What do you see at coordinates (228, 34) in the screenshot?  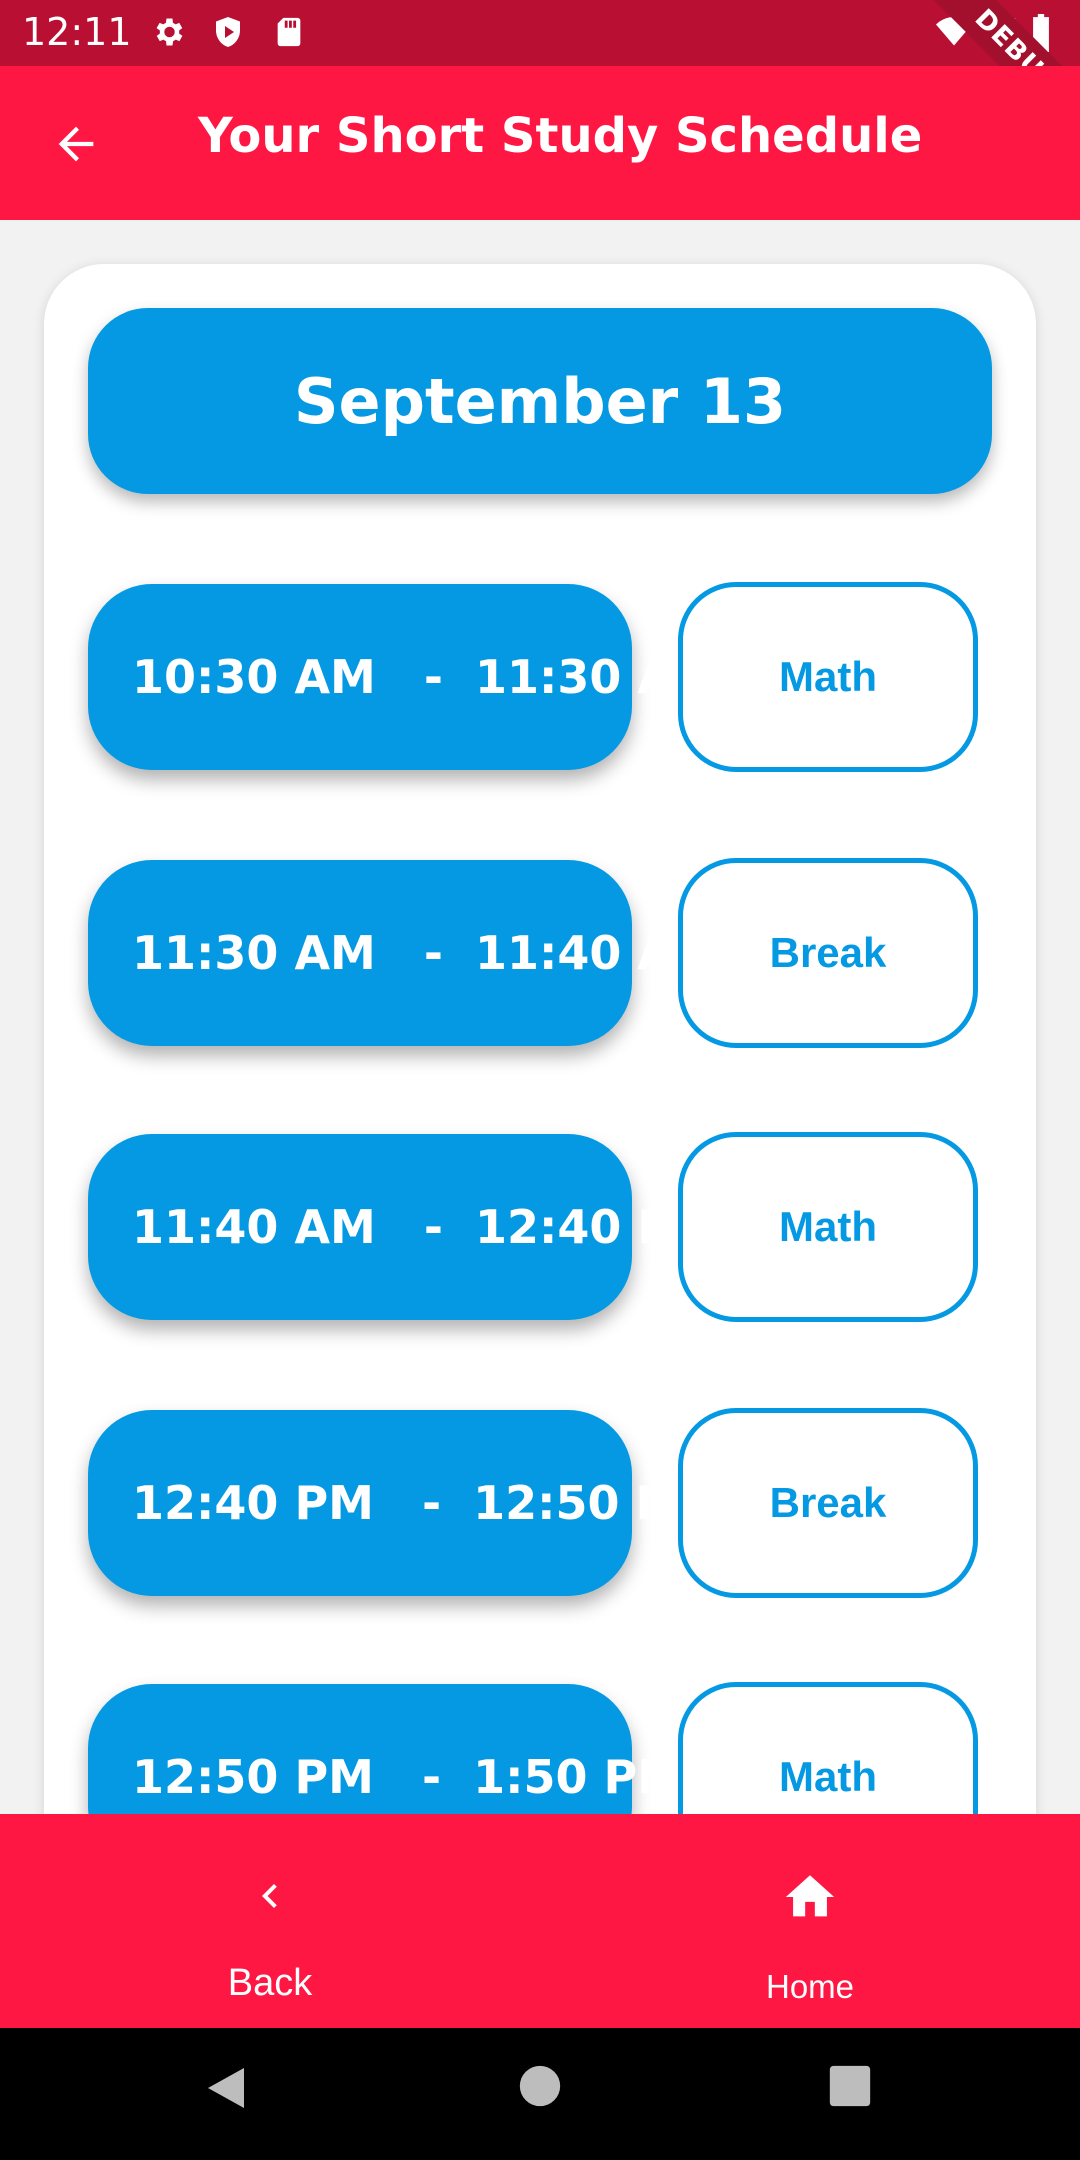 I see `shield-icon` at bounding box center [228, 34].